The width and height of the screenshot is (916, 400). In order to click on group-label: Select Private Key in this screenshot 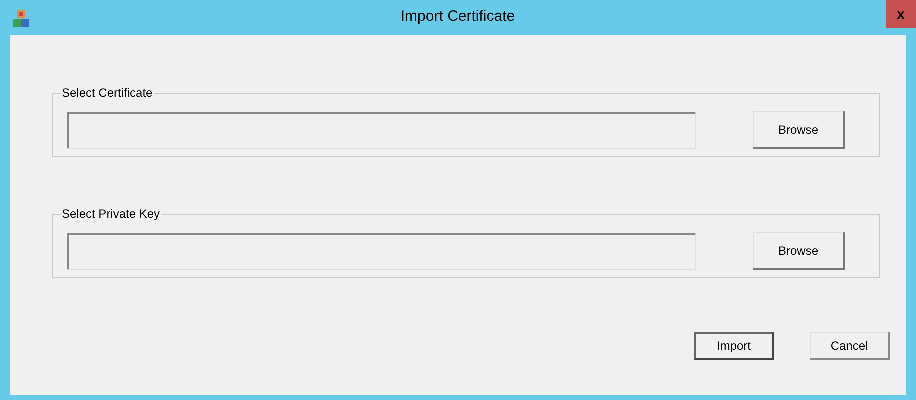, I will do `click(111, 214)`.